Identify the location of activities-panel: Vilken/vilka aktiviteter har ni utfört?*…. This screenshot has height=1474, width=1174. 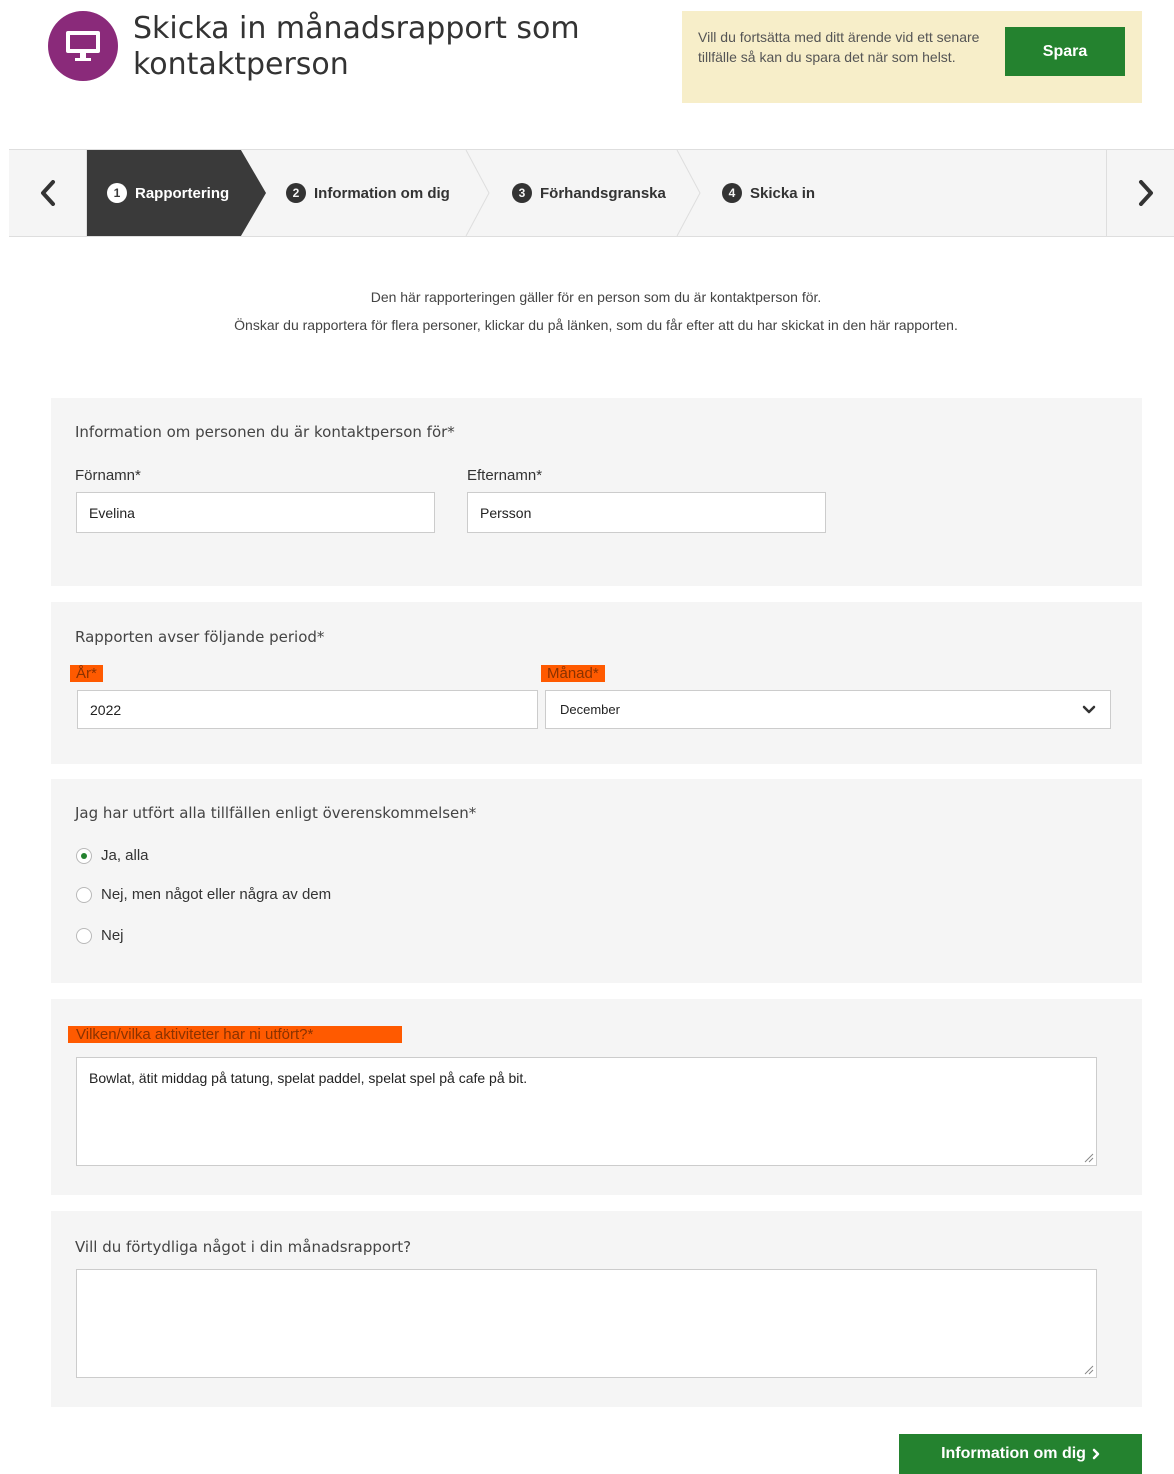
(596, 1097).